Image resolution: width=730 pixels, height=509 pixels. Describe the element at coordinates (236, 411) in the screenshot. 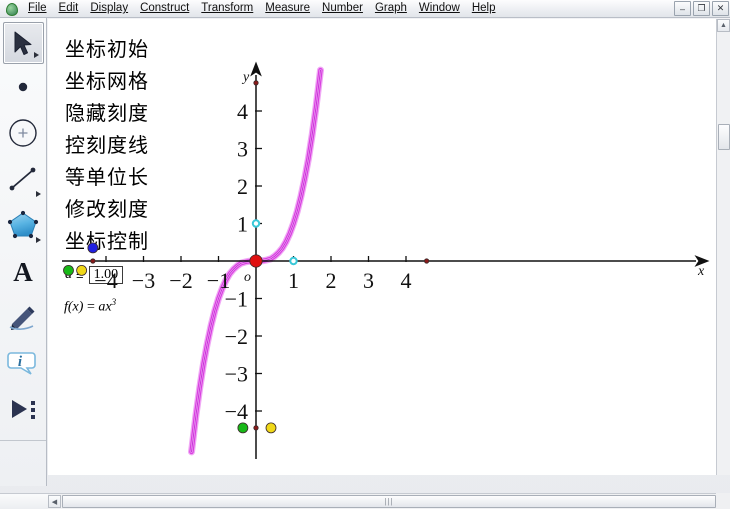

I see `y-tick-label: −4` at that location.